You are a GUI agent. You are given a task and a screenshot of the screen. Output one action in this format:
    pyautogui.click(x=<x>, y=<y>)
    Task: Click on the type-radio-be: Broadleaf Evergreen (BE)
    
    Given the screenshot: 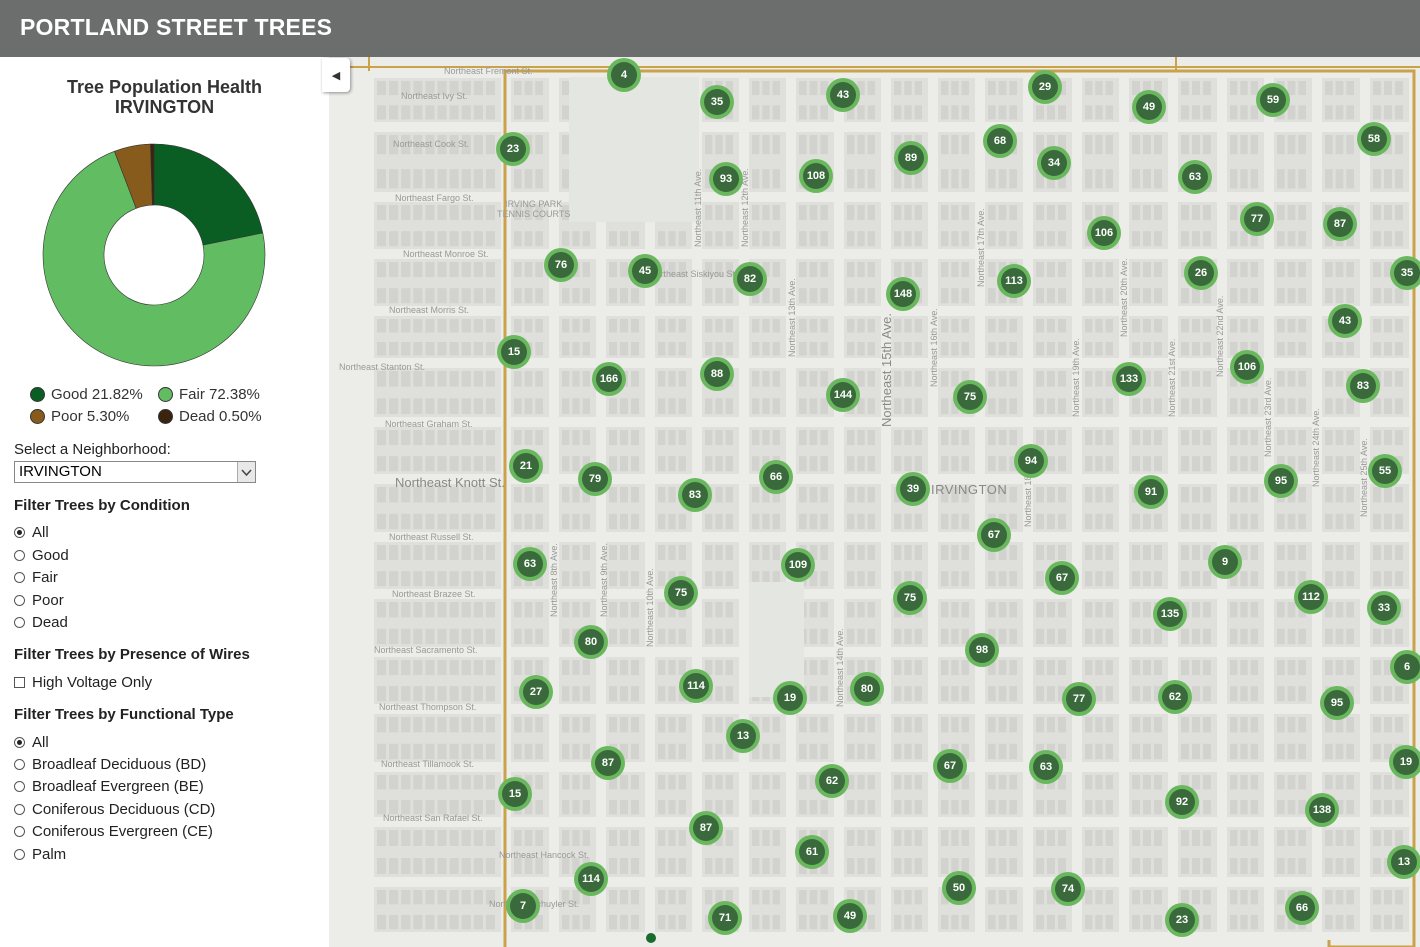 What is the action you would take?
    pyautogui.click(x=109, y=786)
    